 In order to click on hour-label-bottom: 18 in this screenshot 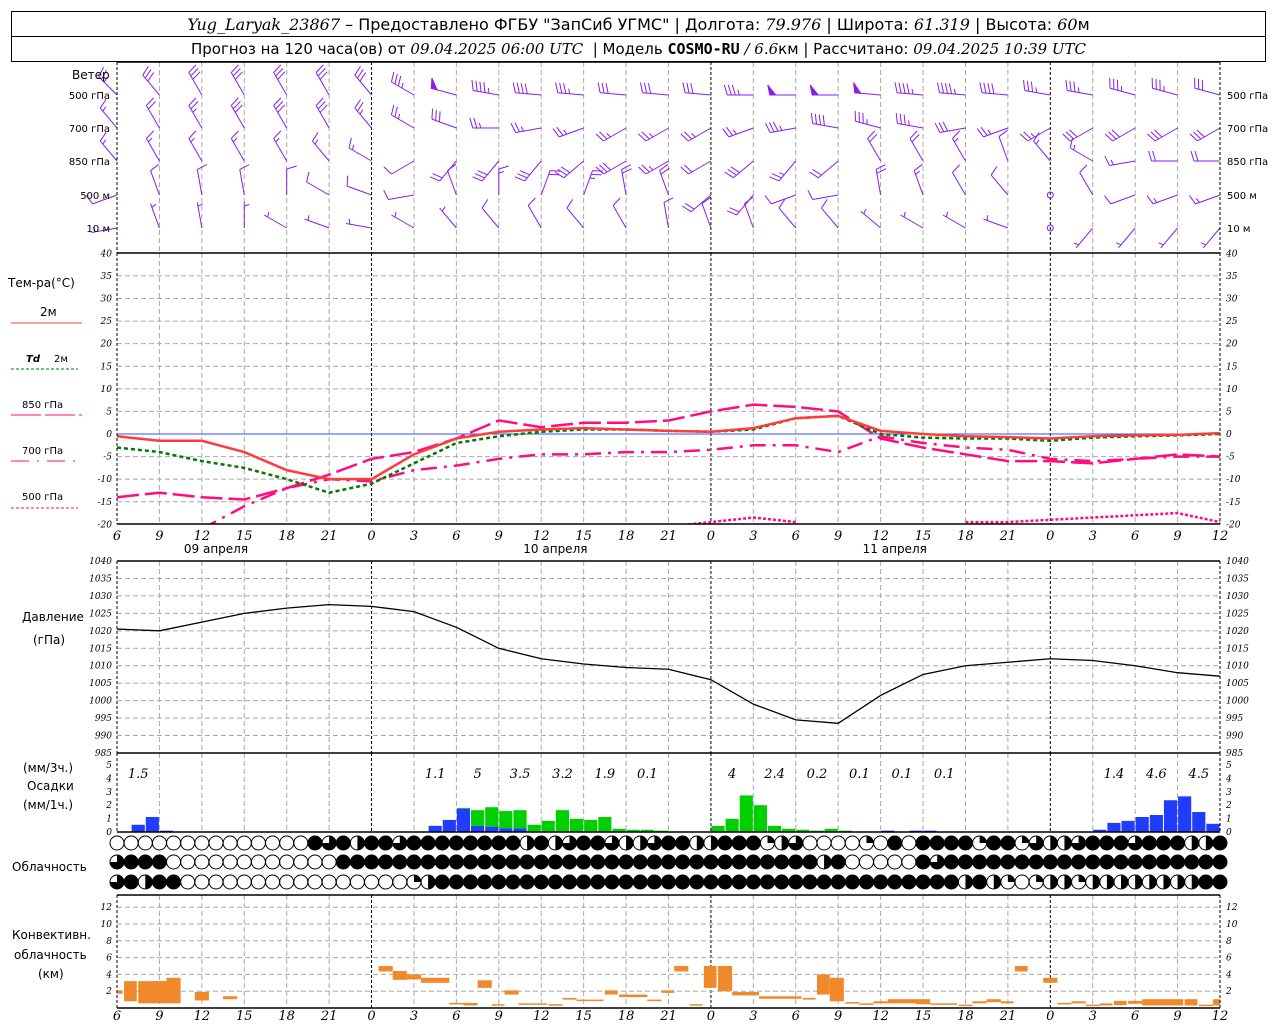, I will do `click(965, 1016)`.